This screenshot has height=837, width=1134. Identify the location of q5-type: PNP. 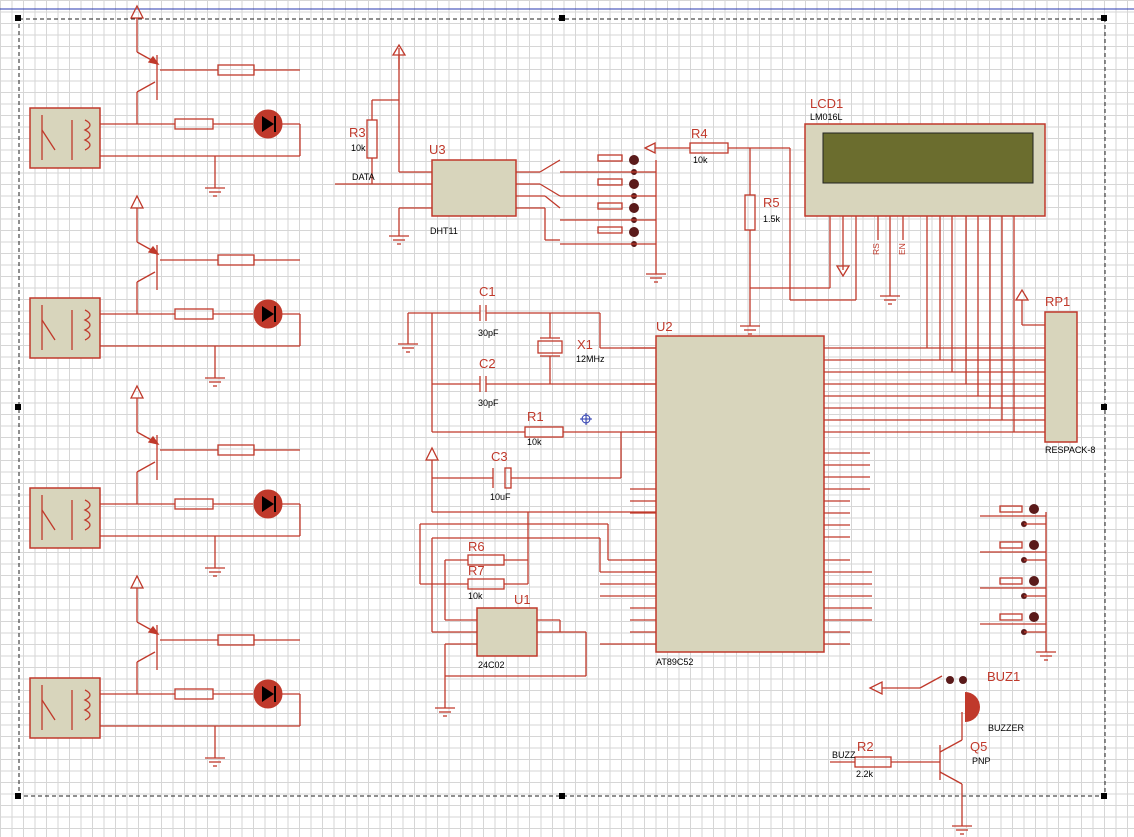
(981, 761).